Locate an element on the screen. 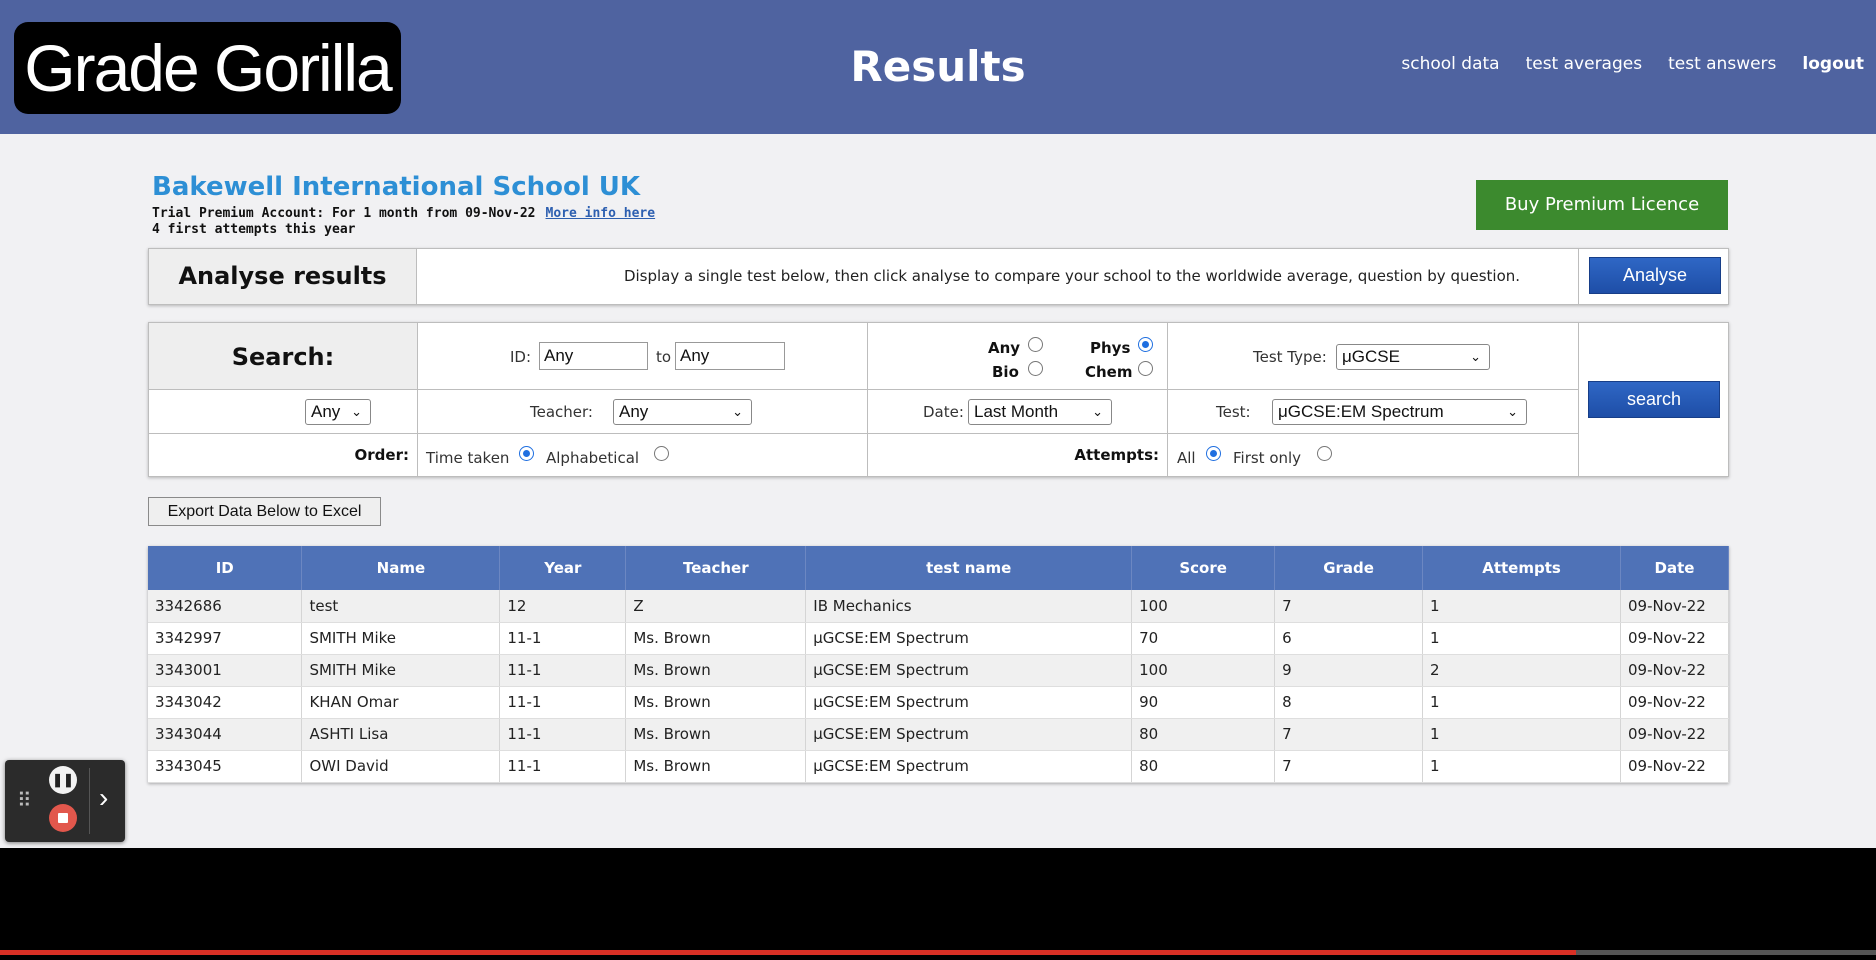 This screenshot has width=1876, height=960. test-label: Test: is located at coordinates (1233, 412).